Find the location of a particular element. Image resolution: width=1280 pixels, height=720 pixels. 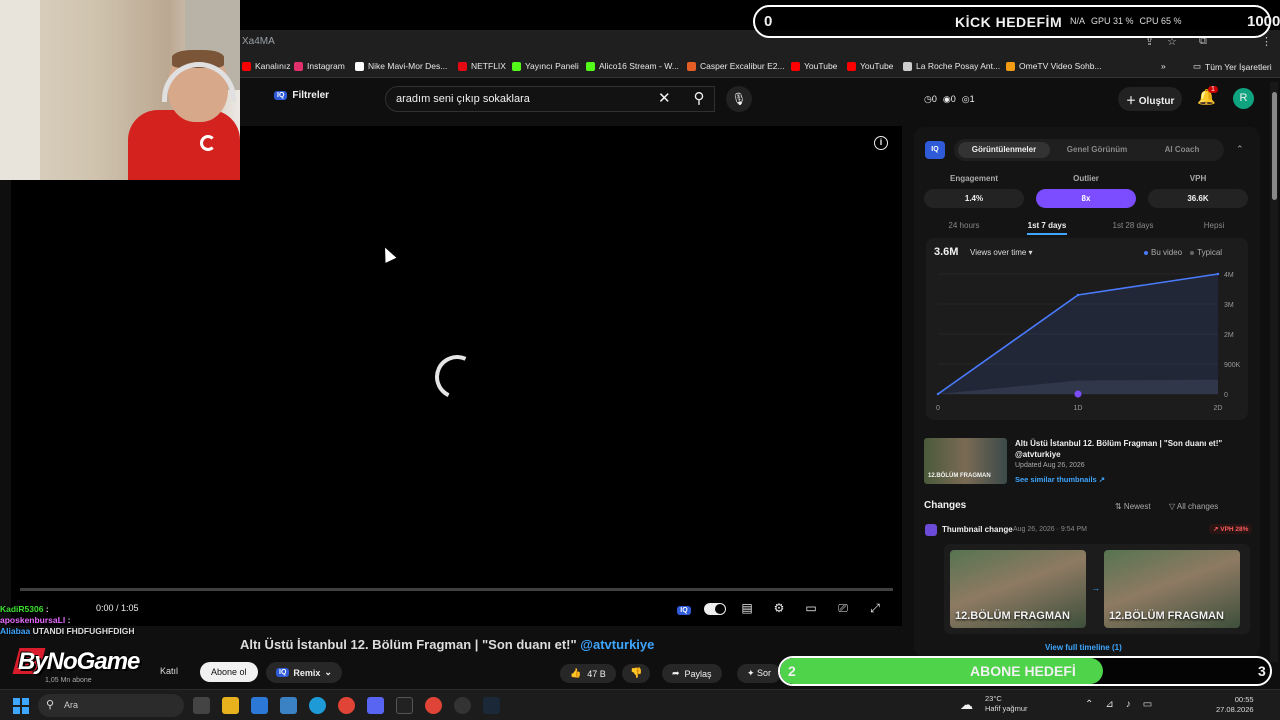

search-button: ⚲ is located at coordinates (699, 99).